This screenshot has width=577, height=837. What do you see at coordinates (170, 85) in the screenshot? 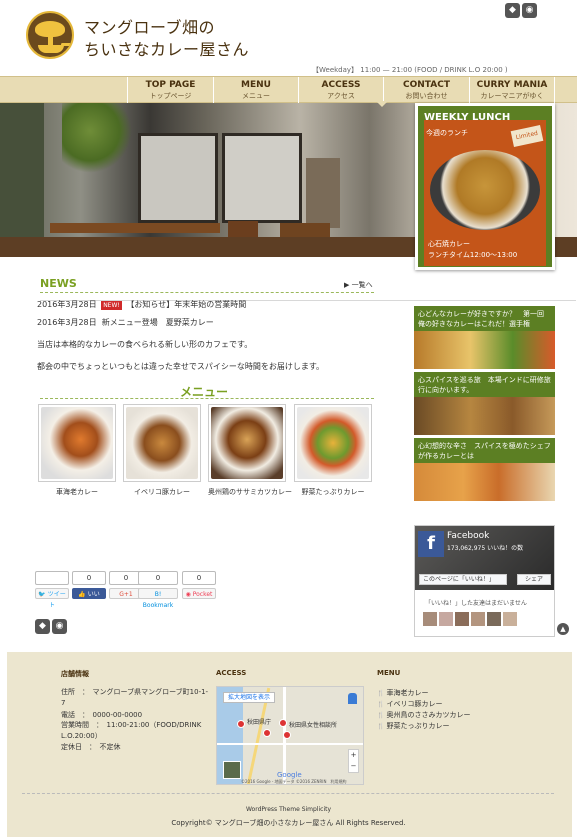
I see `nav-label: TOP PAGE` at bounding box center [170, 85].